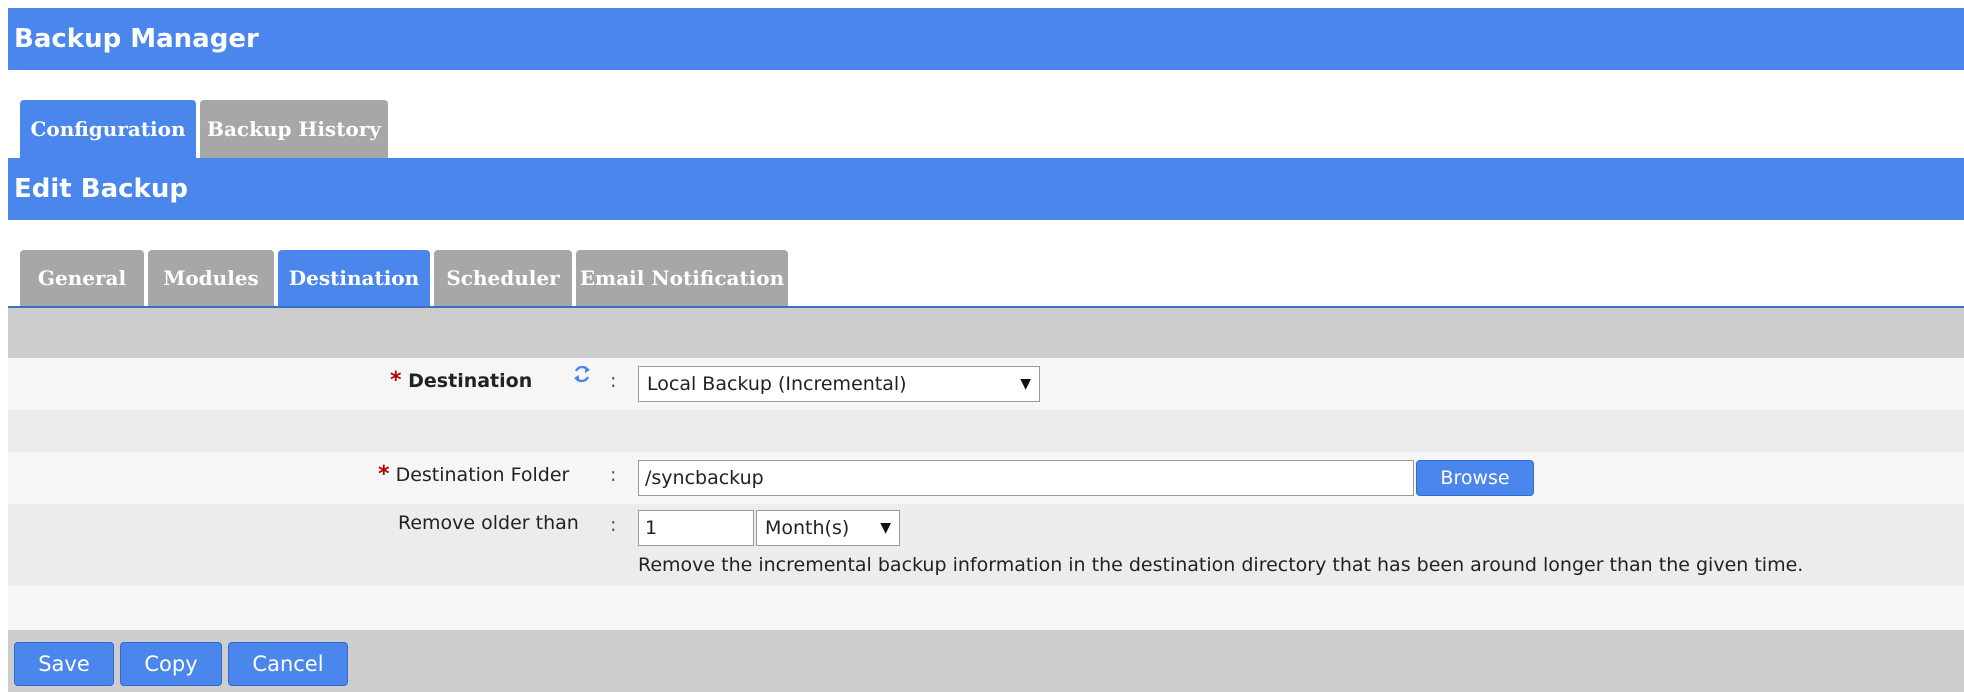 This screenshot has height=692, width=1964. I want to click on destination-select-value: Local Backup (Incremental), so click(777, 384).